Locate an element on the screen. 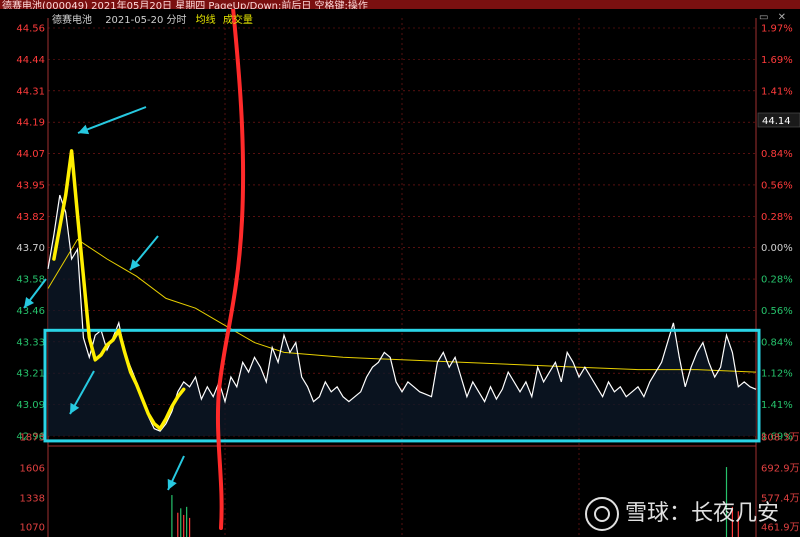 This screenshot has width=800, height=537. watermark-author: 长夜几安 is located at coordinates (735, 513).